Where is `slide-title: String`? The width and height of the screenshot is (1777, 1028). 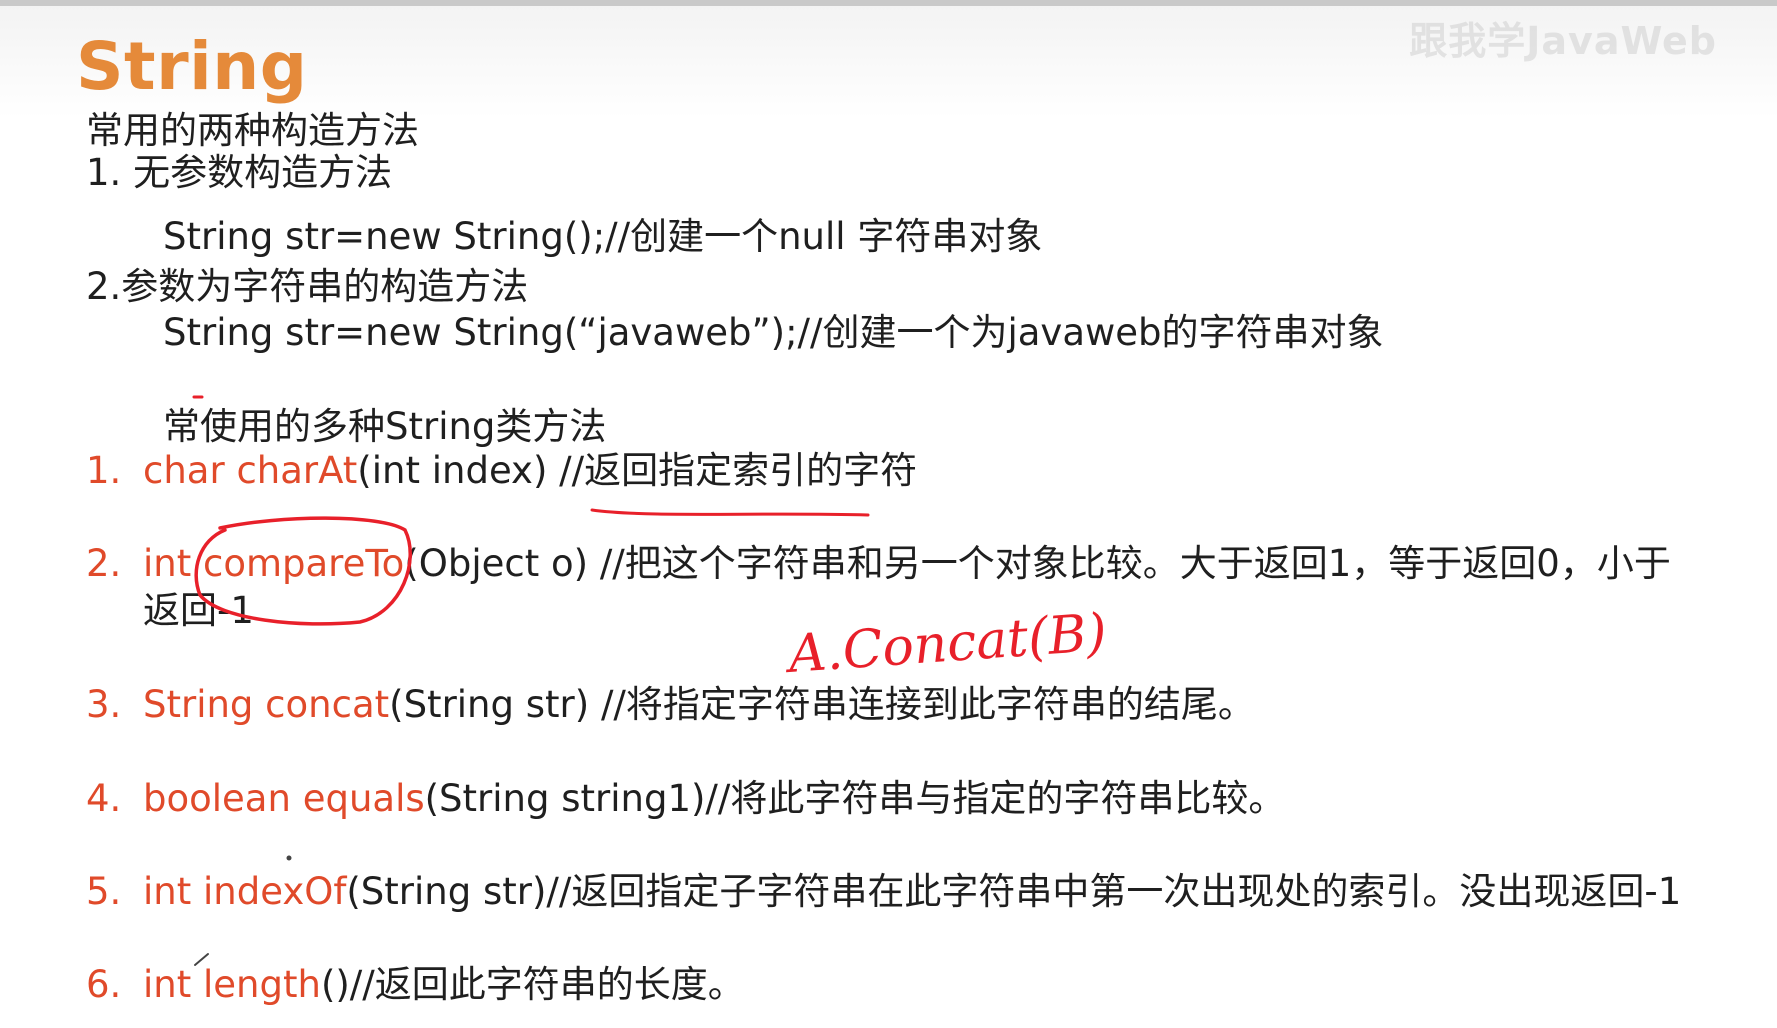
slide-title: String is located at coordinates (192, 66).